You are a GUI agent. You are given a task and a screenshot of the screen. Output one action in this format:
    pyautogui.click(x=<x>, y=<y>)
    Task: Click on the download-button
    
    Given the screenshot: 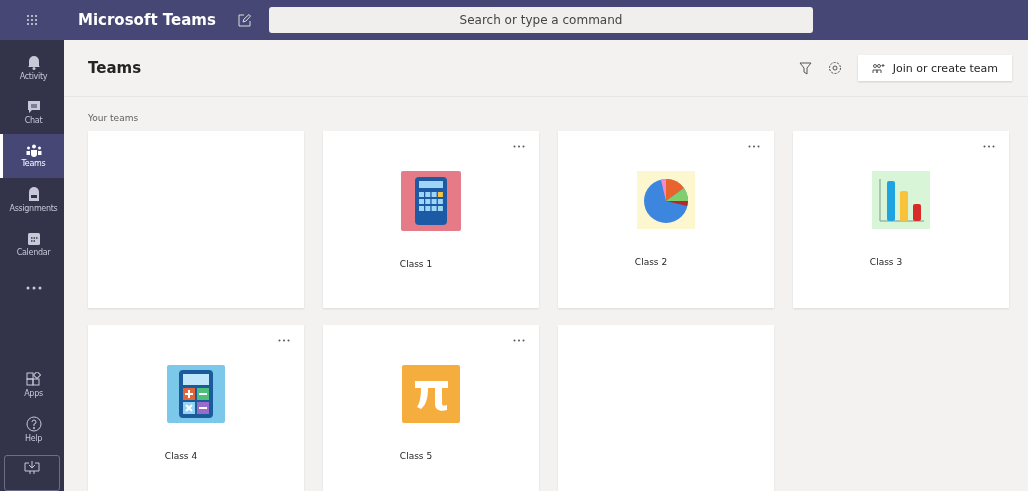 What is the action you would take?
    pyautogui.click(x=32, y=473)
    